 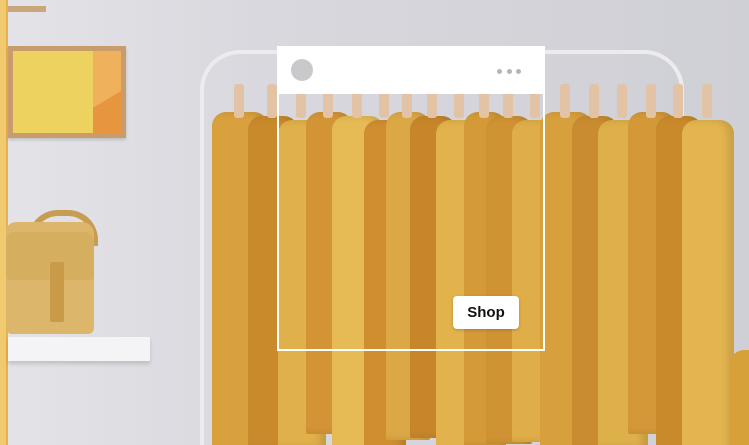 I want to click on wall-shelf, so click(x=79, y=349).